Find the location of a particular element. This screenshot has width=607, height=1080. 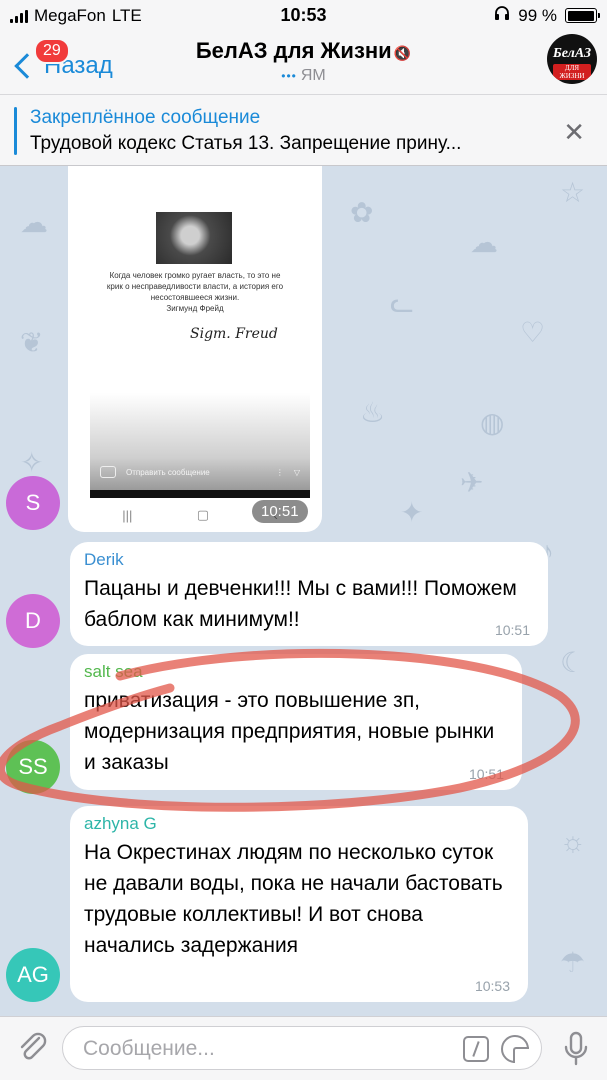

pinned-accent-bar is located at coordinates (15, 131).